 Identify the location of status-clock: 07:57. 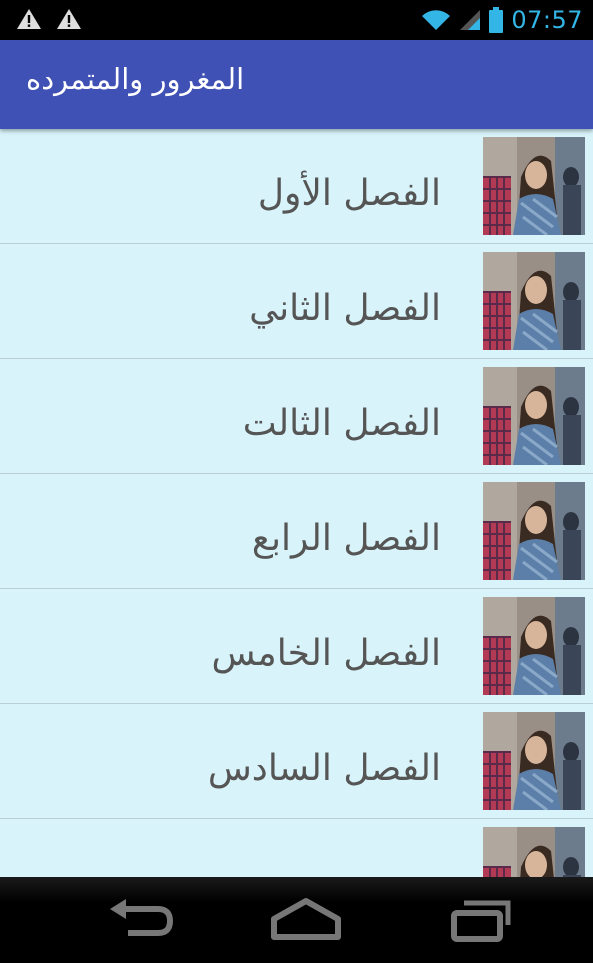
(547, 20).